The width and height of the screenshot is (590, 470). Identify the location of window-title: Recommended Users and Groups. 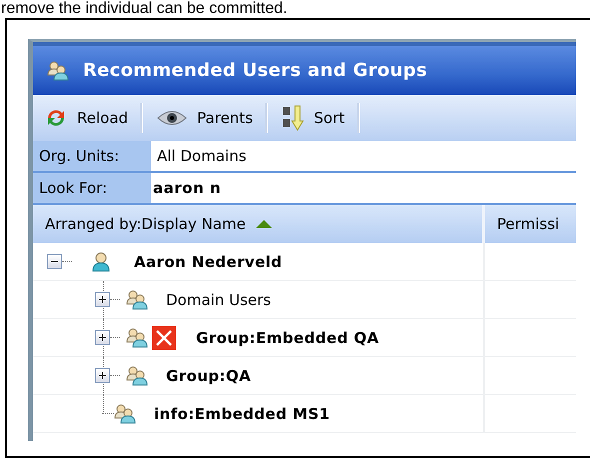
(255, 70).